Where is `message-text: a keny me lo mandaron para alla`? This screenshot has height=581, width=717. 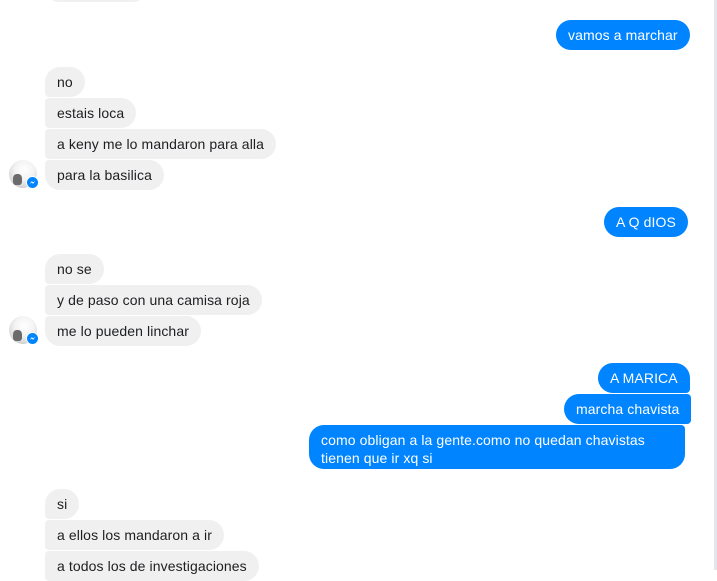 message-text: a keny me lo mandaron para alla is located at coordinates (160, 144).